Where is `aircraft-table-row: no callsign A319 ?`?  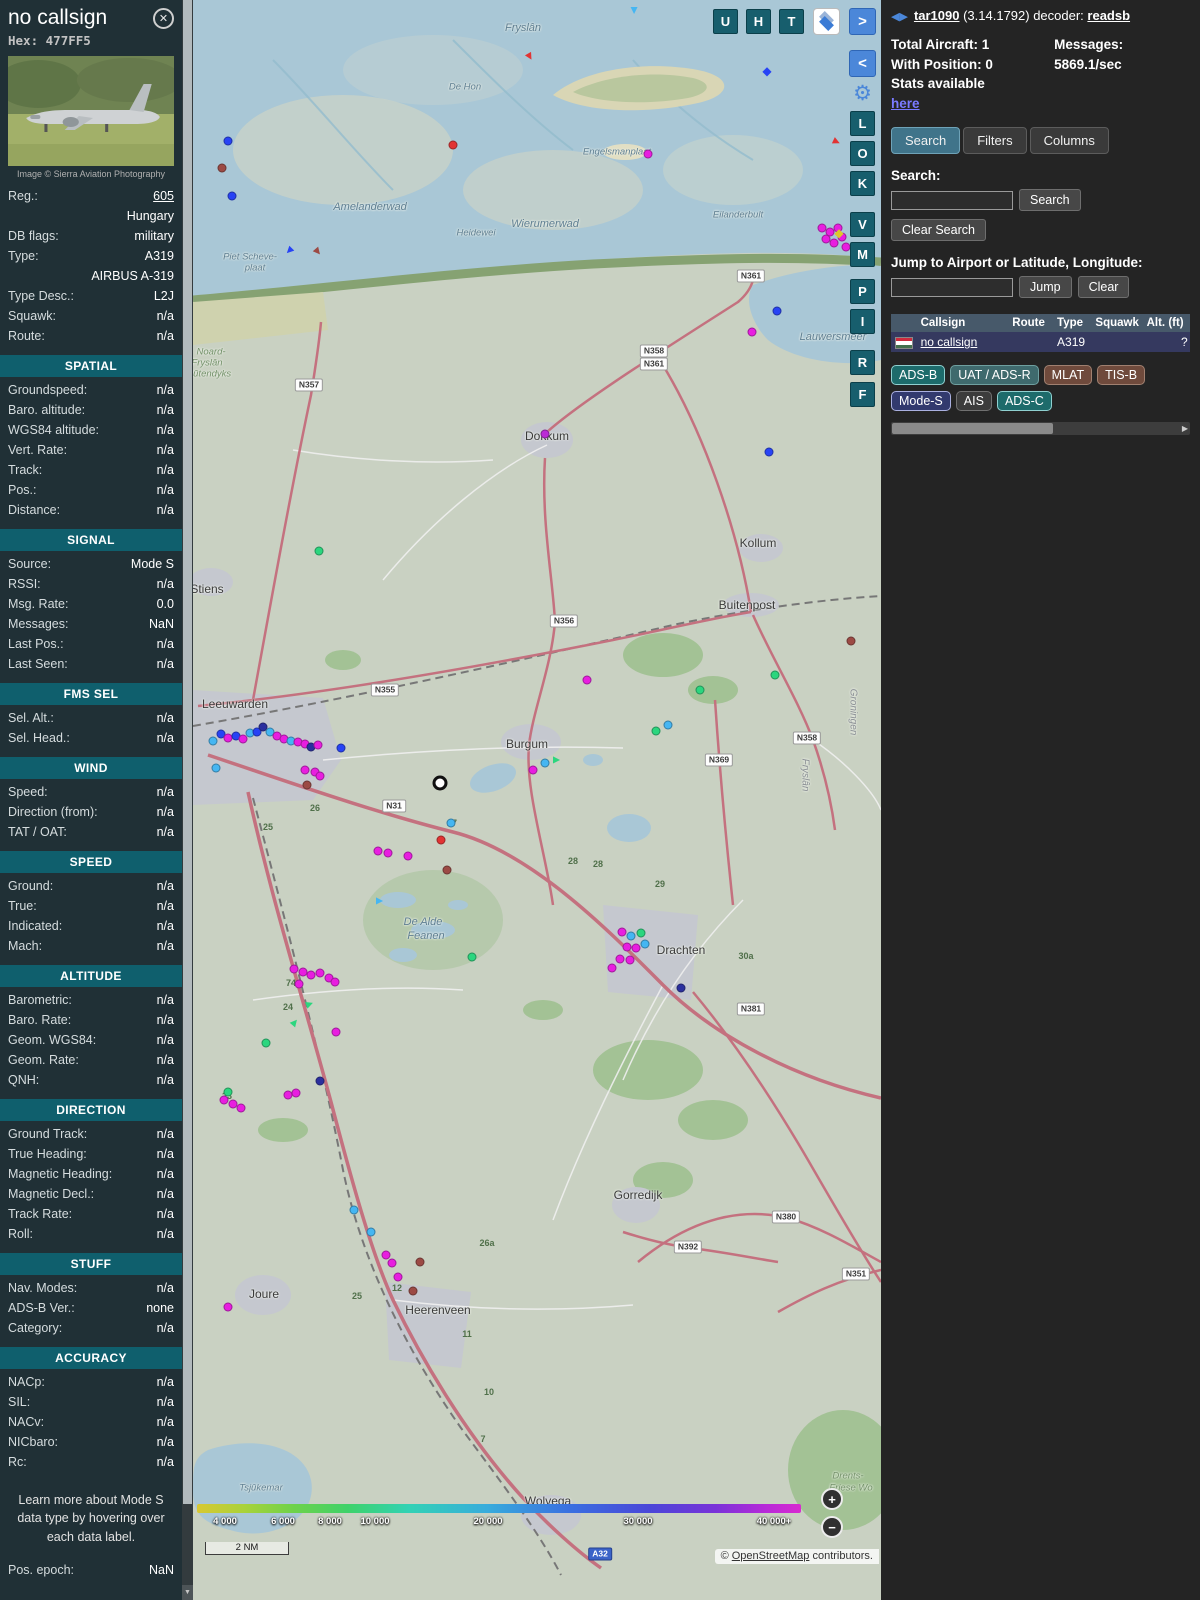 aircraft-table-row: no callsign A319 ? is located at coordinates (1040, 342).